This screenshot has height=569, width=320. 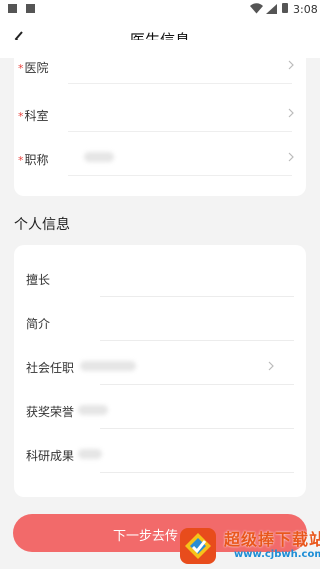 I want to click on awards-row: 获奖荣誉, so click(x=160, y=407).